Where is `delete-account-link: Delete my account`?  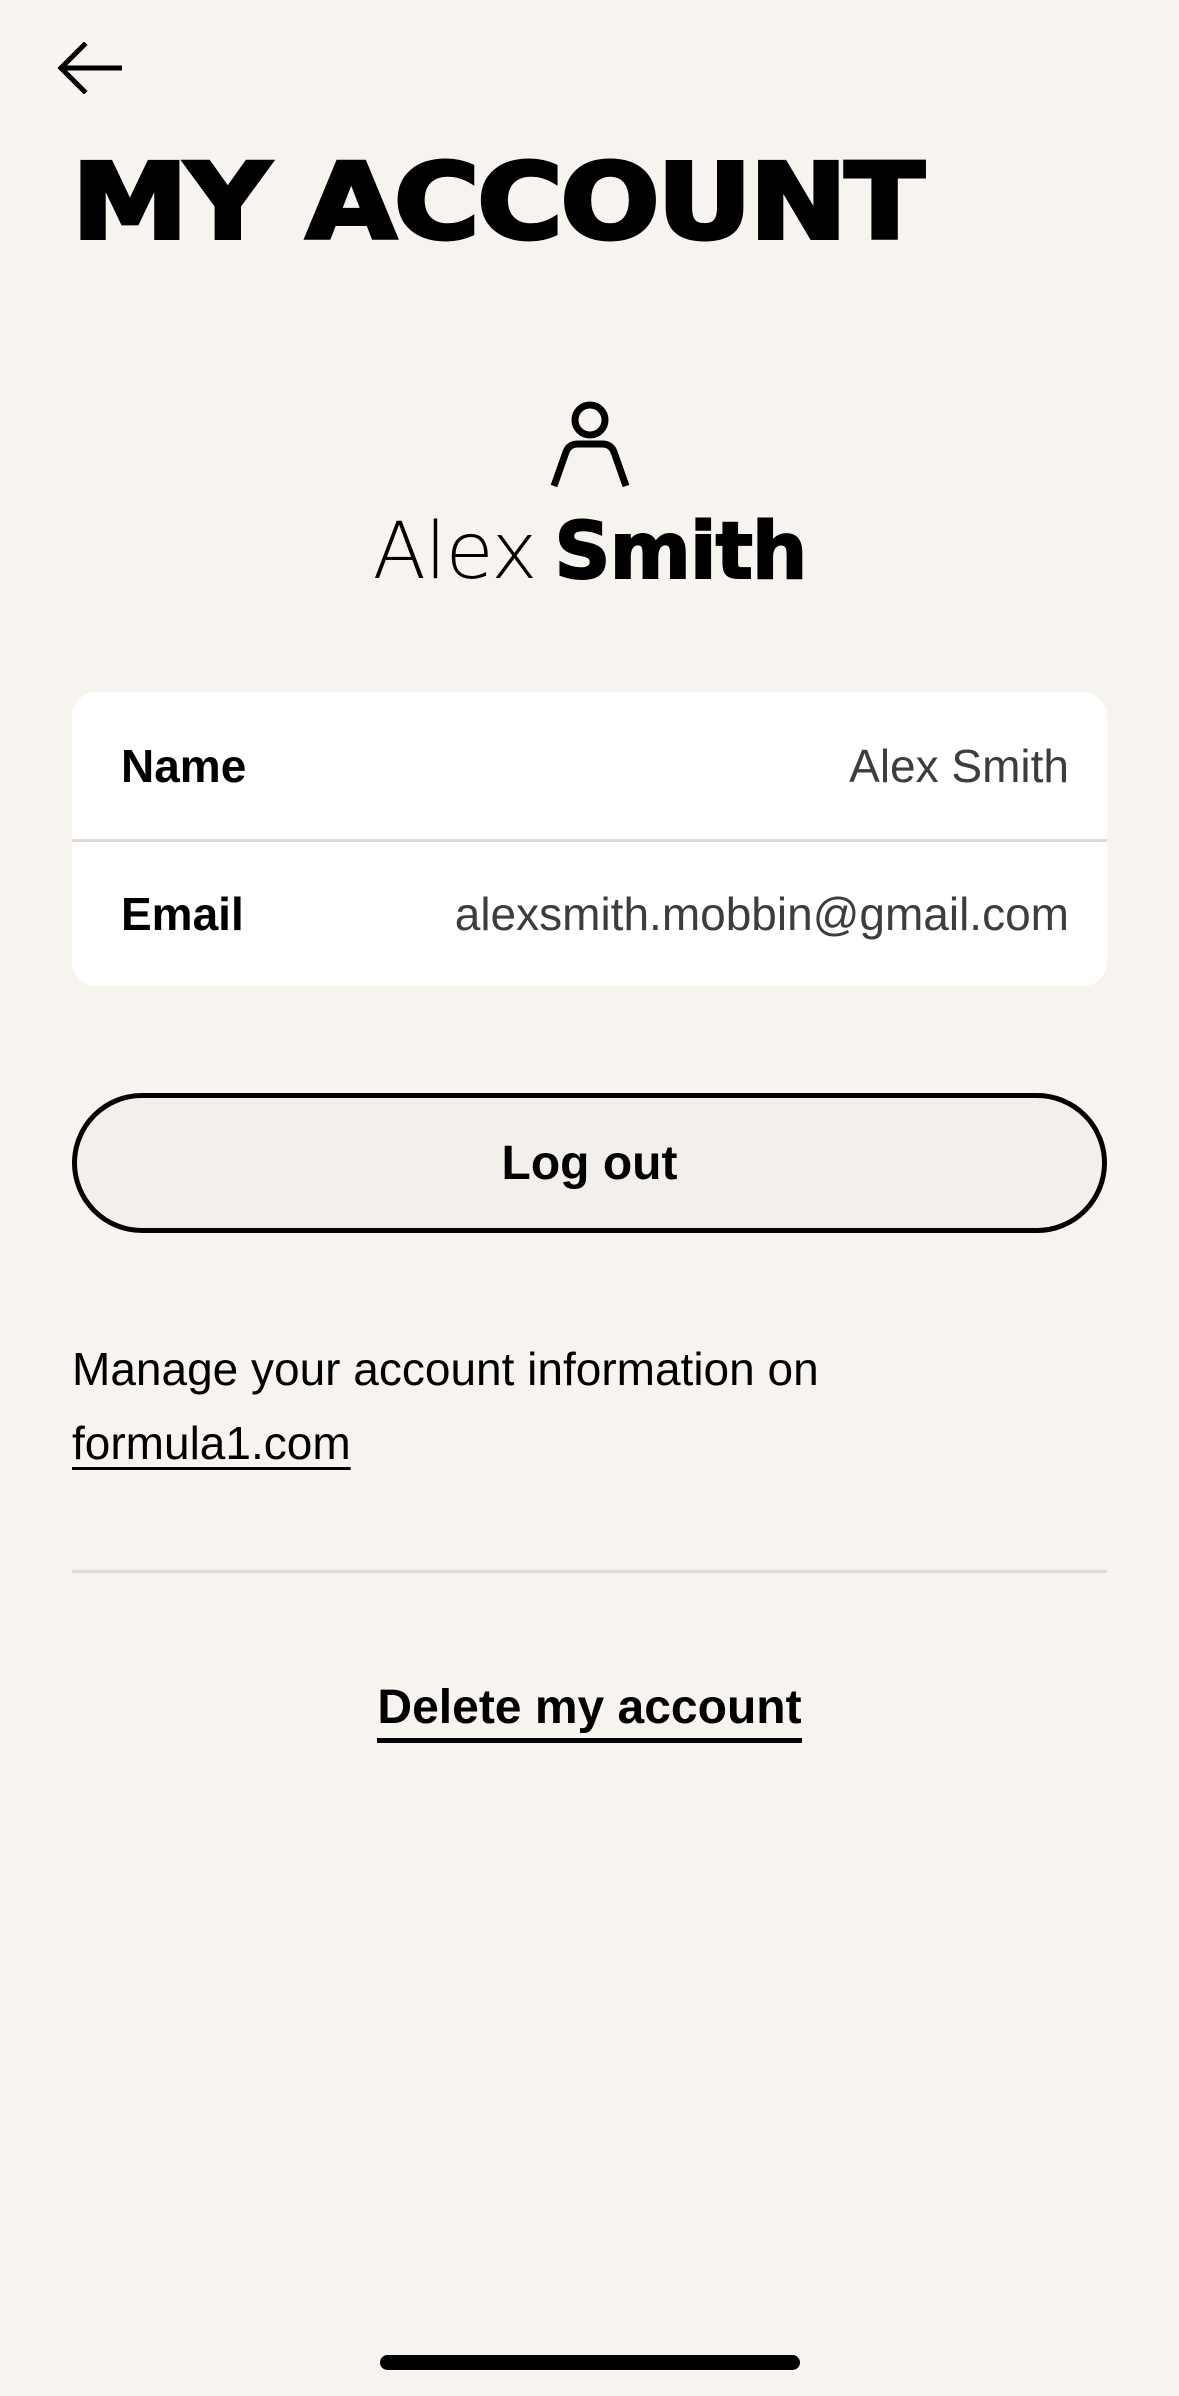
delete-account-link: Delete my account is located at coordinates (589, 1712).